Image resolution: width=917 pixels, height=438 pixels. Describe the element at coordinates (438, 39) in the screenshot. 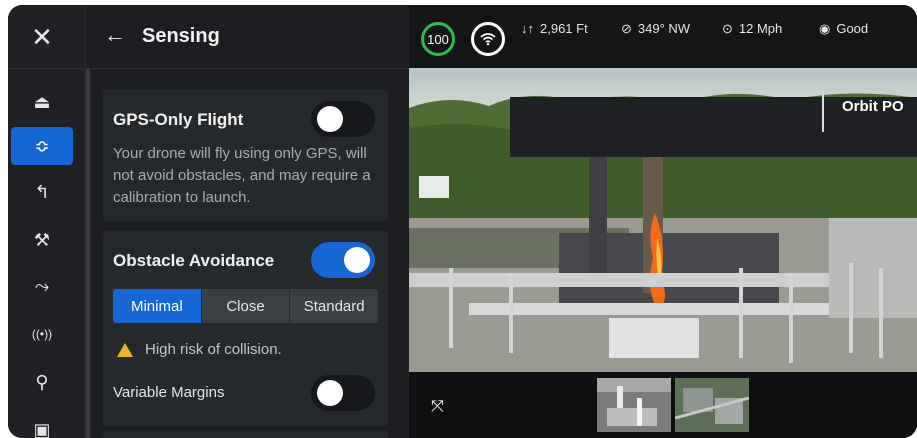

I see `battery-indicator: 100` at that location.